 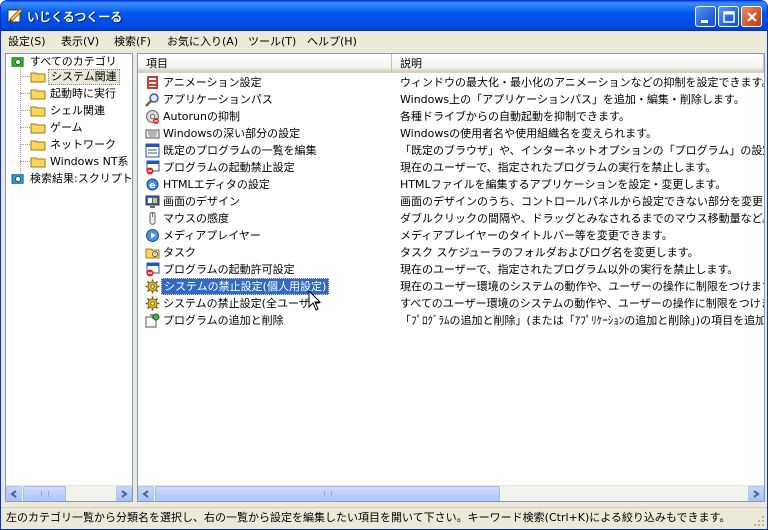 I want to click on menu-help: ヘルプ(H), so click(x=332, y=41).